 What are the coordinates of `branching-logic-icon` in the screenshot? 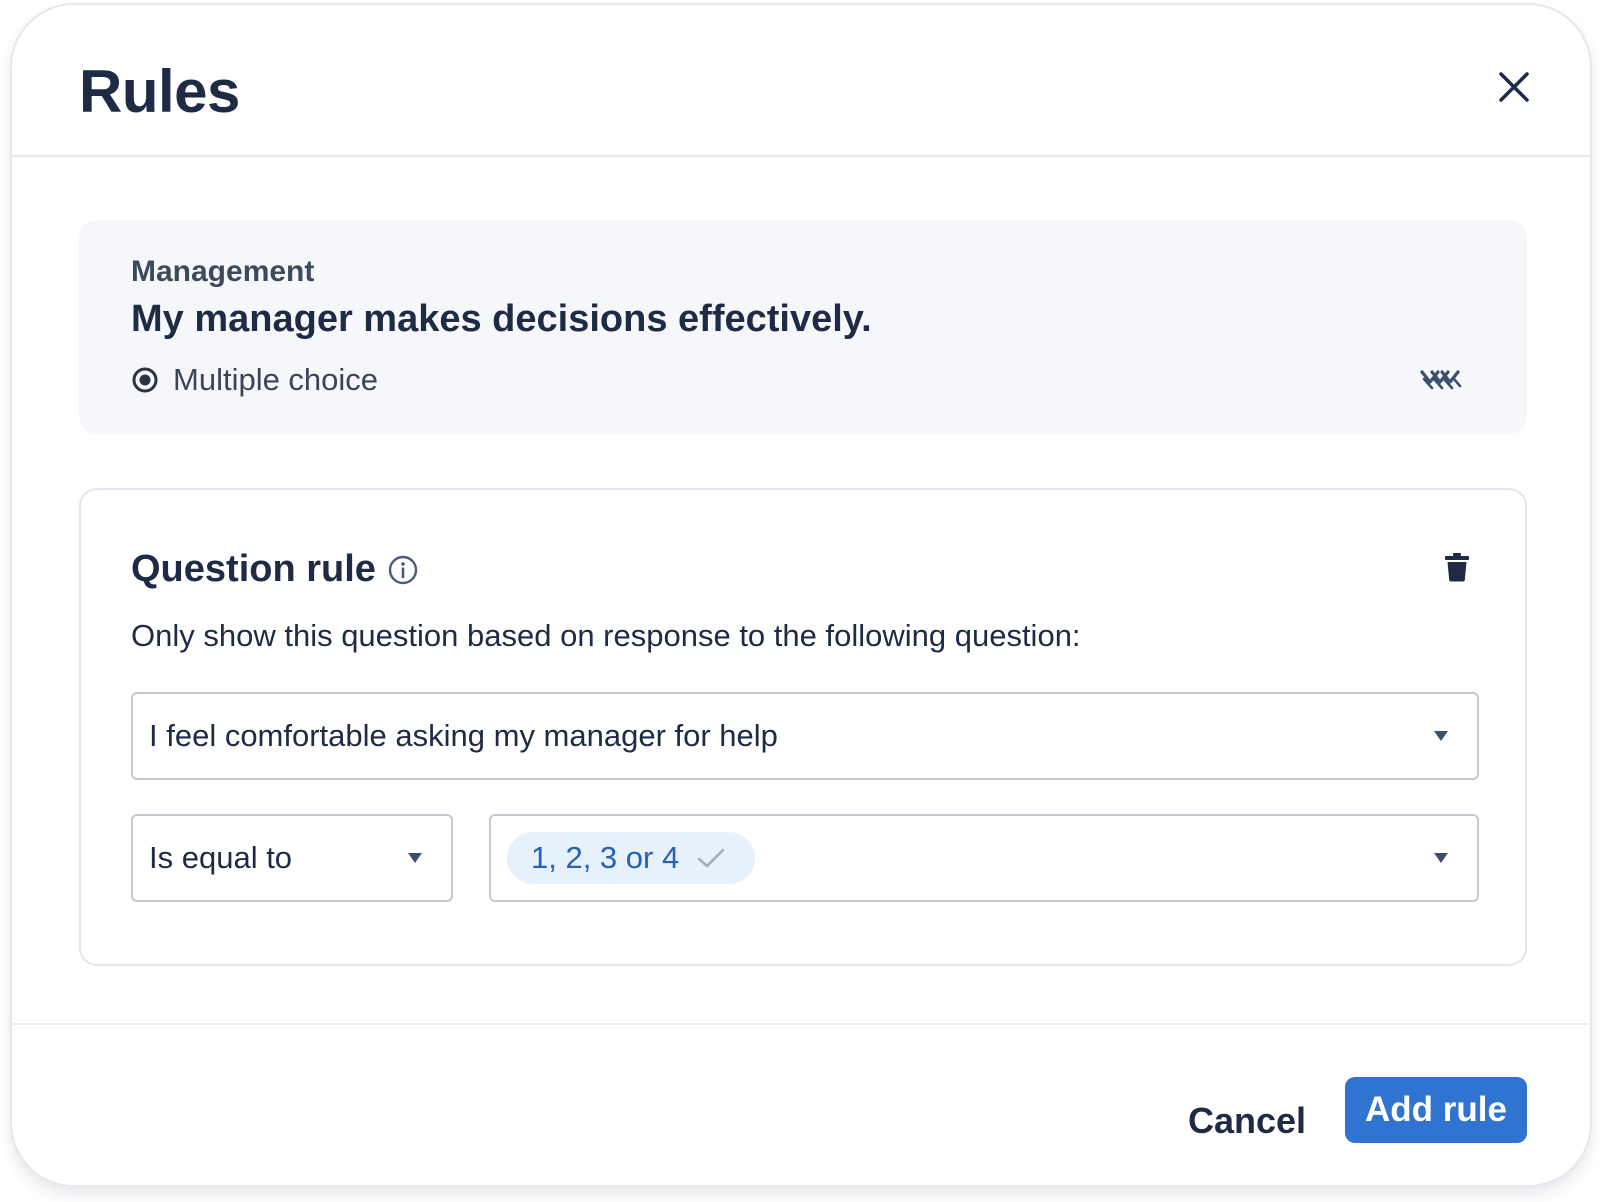 It's located at (1441, 380).